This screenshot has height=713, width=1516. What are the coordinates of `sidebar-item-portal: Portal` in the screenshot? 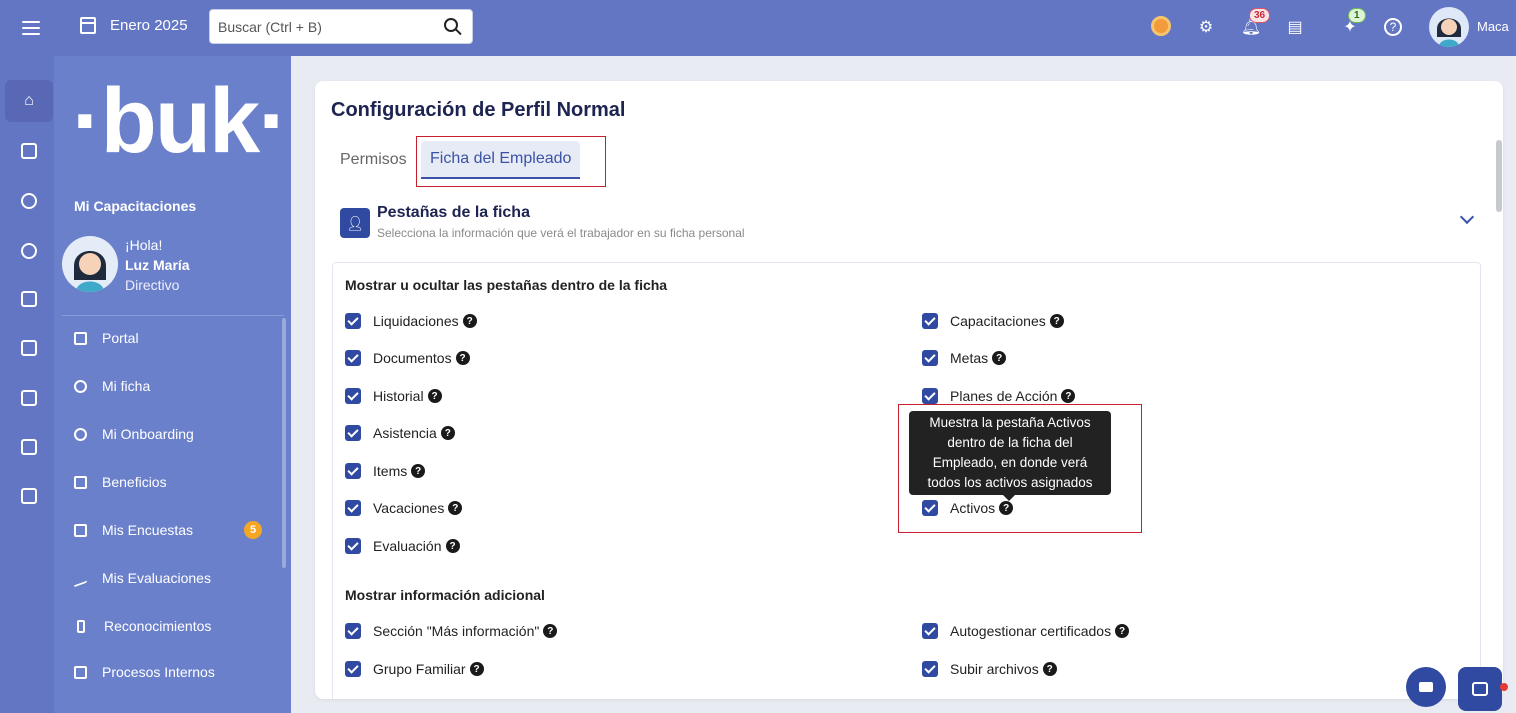 It's located at (169, 338).